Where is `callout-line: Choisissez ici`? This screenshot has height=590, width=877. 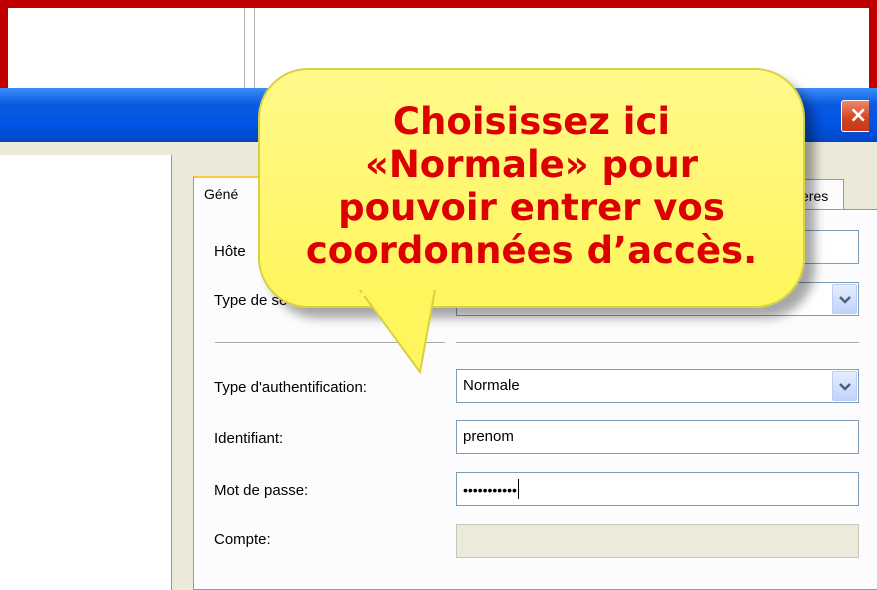 callout-line: Choisissez ici is located at coordinates (531, 121).